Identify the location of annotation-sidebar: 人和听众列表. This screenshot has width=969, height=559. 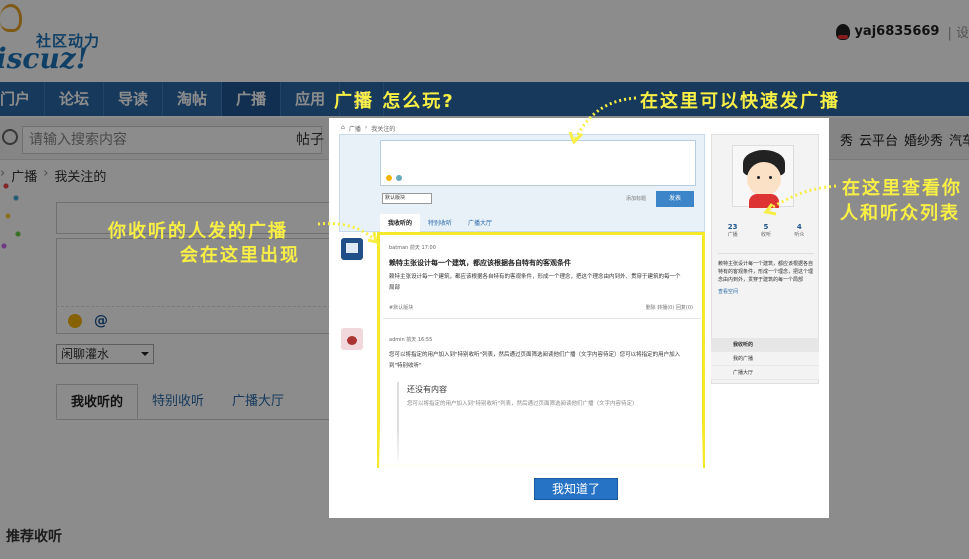
(900, 213).